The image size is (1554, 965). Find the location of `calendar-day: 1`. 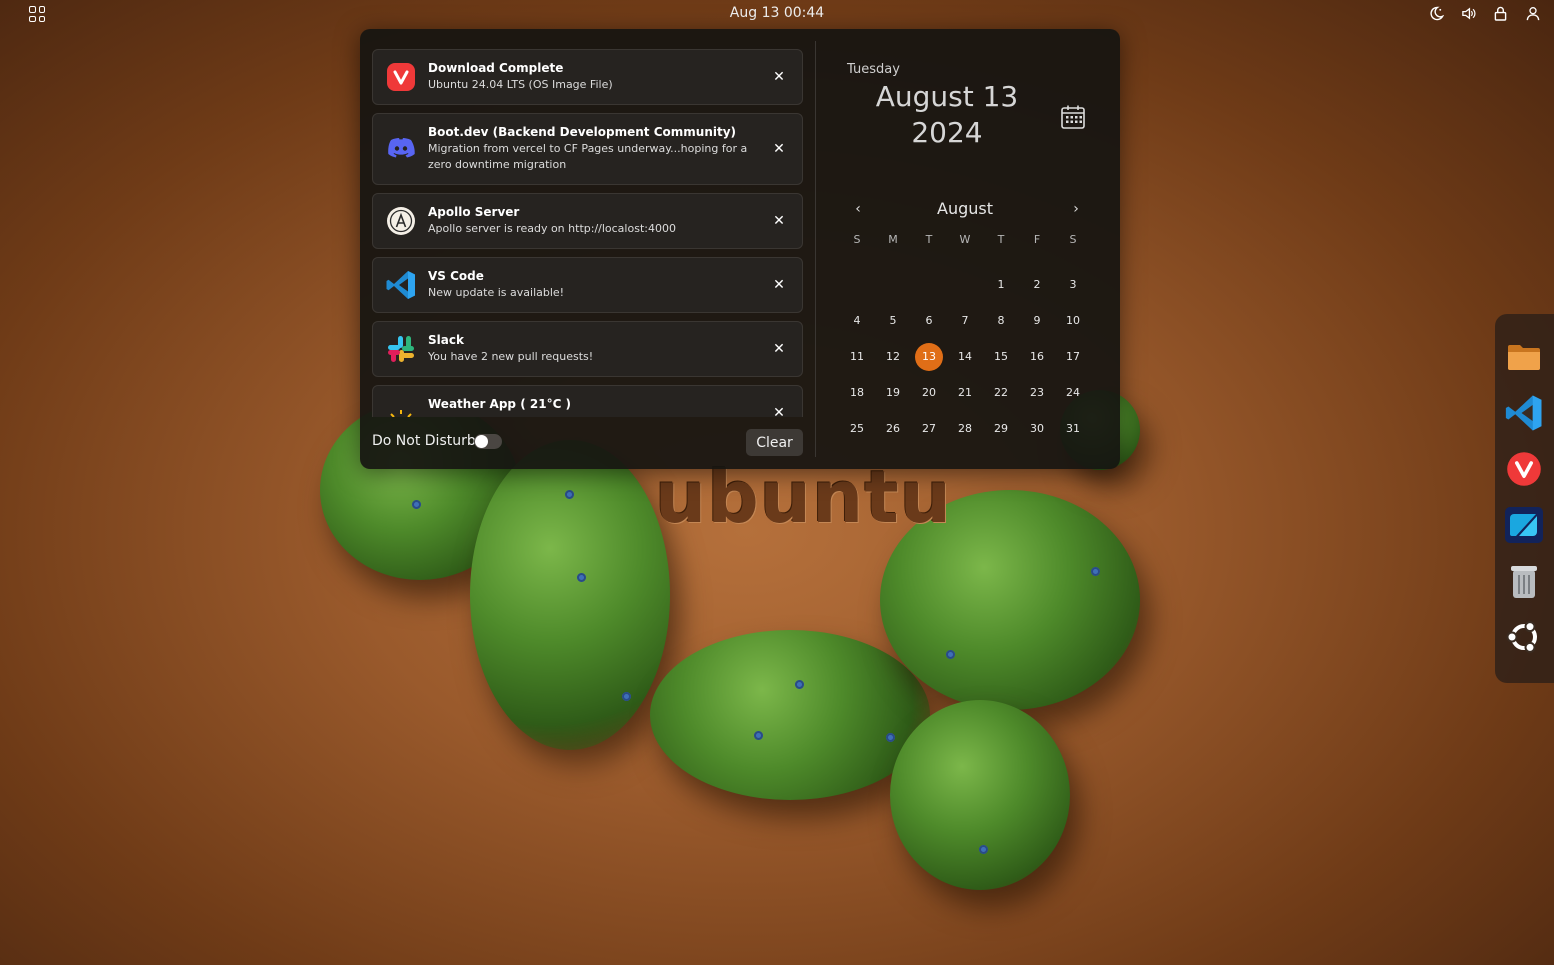

calendar-day: 1 is located at coordinates (1001, 285).